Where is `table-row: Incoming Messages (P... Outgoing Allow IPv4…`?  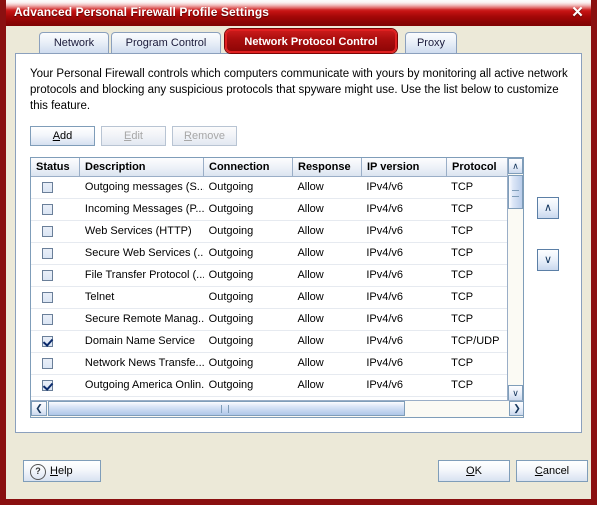 table-row: Incoming Messages (P... Outgoing Allow IPv4… is located at coordinates (269, 210).